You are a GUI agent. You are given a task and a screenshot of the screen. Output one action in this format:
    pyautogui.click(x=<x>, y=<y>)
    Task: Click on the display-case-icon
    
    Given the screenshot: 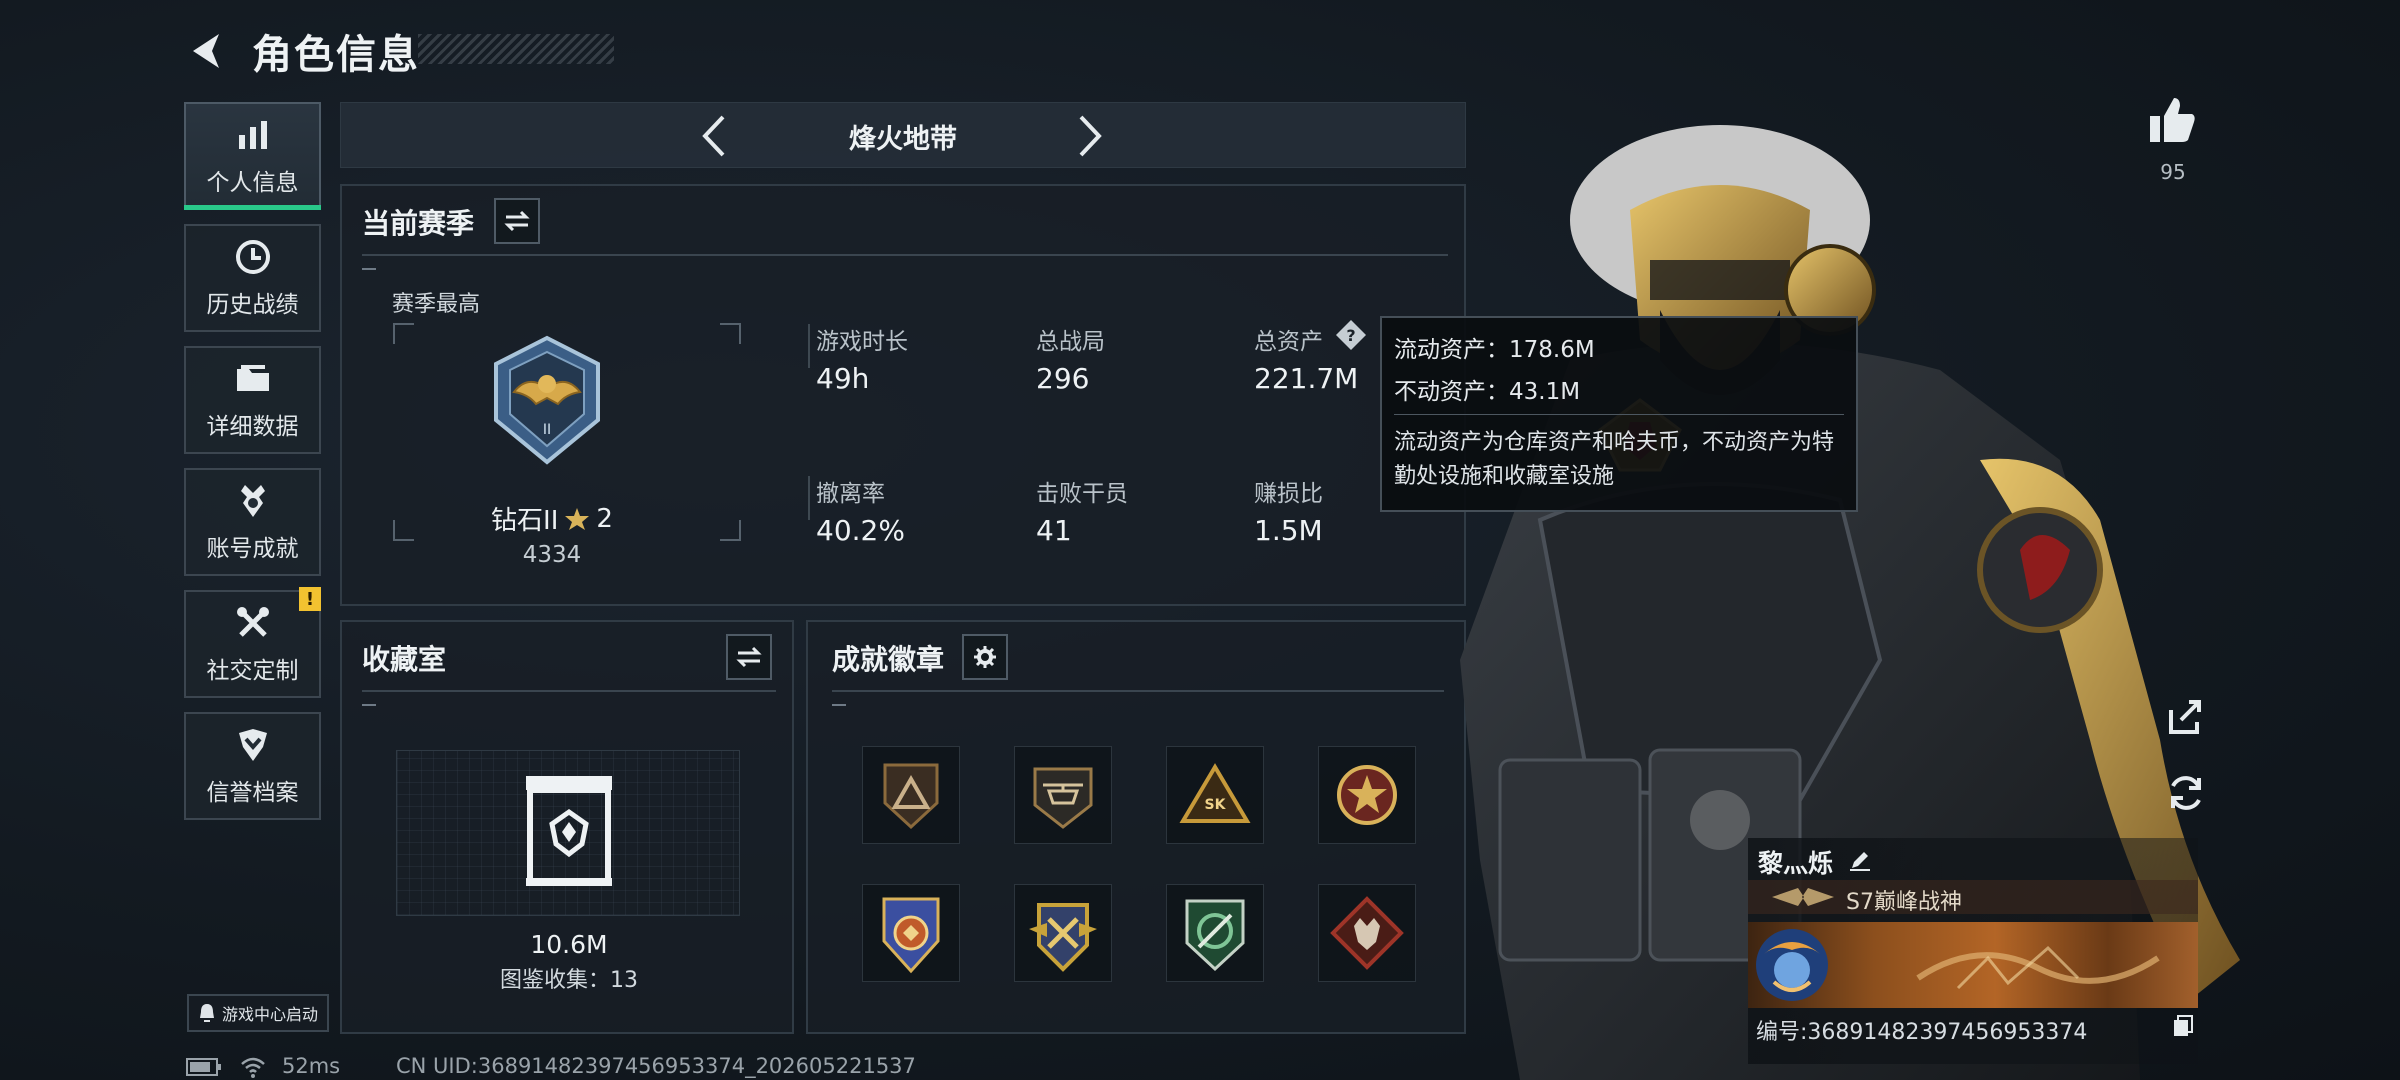 What is the action you would take?
    pyautogui.click(x=569, y=831)
    